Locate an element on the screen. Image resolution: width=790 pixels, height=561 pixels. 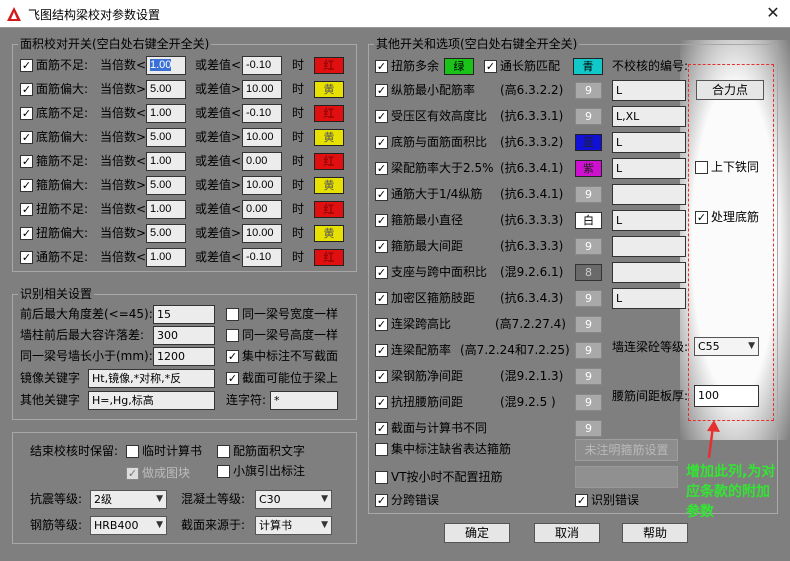
close-icon: ✕ is located at coordinates (773, 12).